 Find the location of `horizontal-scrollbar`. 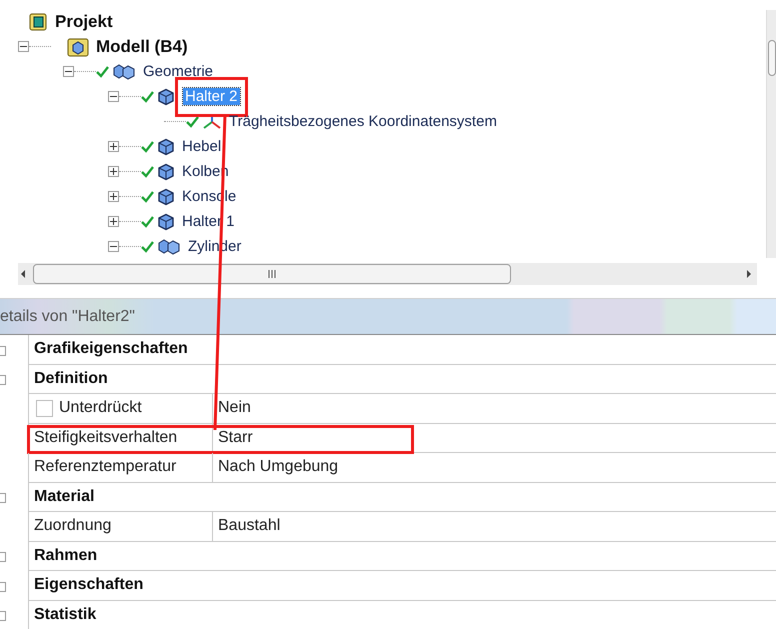

horizontal-scrollbar is located at coordinates (387, 274).